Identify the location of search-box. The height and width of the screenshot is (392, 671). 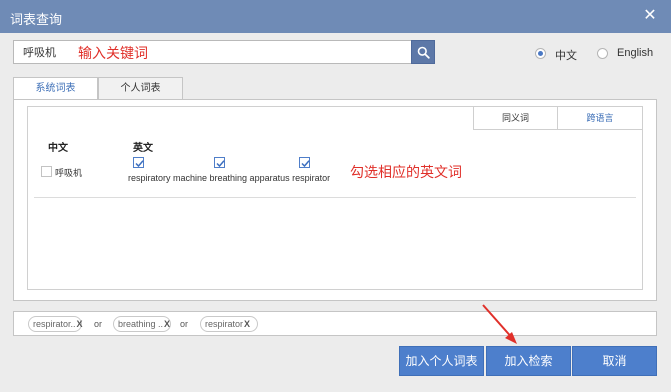
(224, 52).